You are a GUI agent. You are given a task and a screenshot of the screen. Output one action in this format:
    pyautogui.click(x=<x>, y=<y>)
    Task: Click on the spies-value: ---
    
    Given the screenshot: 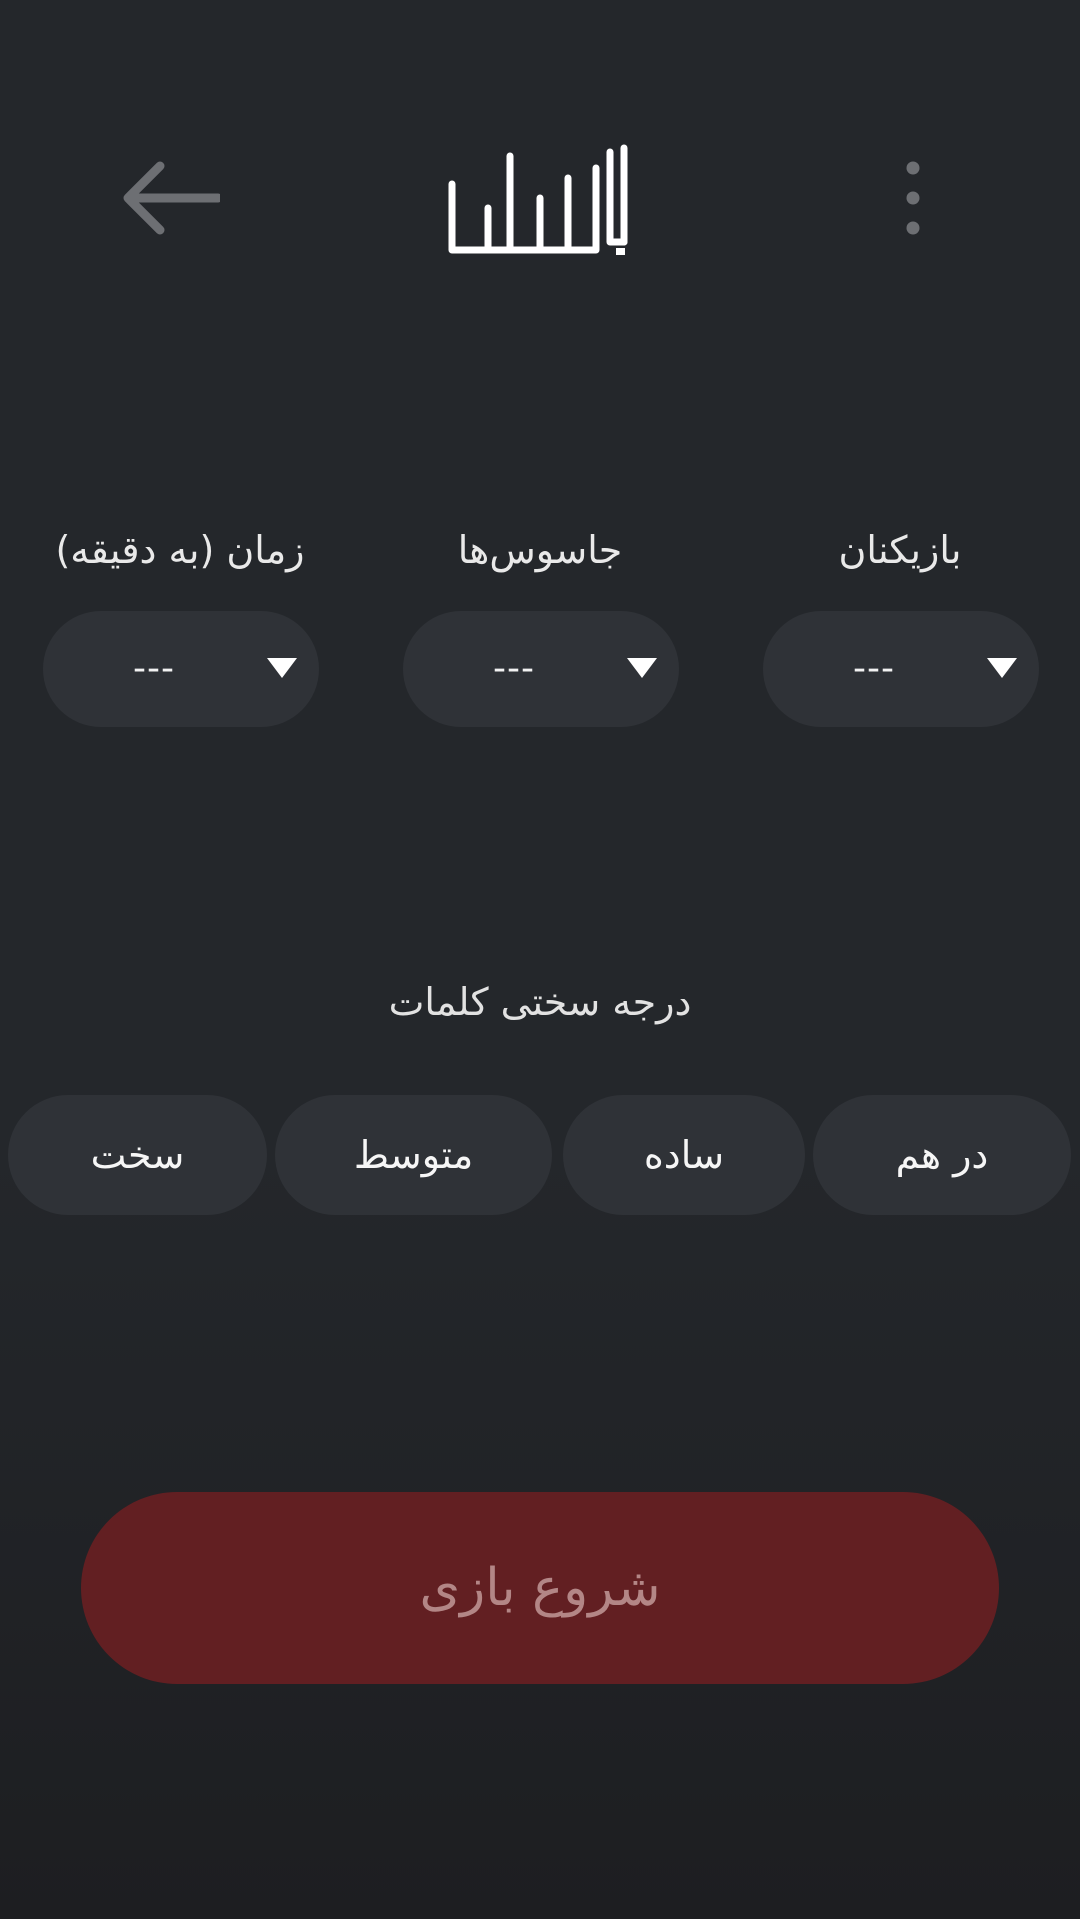 What is the action you would take?
    pyautogui.click(x=514, y=668)
    